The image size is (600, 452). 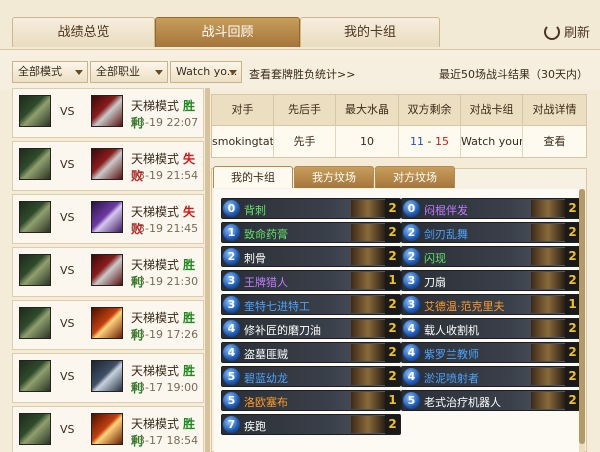 What do you see at coordinates (370, 32) in the screenshot?
I see `tab-my-decks: 我的卡组` at bounding box center [370, 32].